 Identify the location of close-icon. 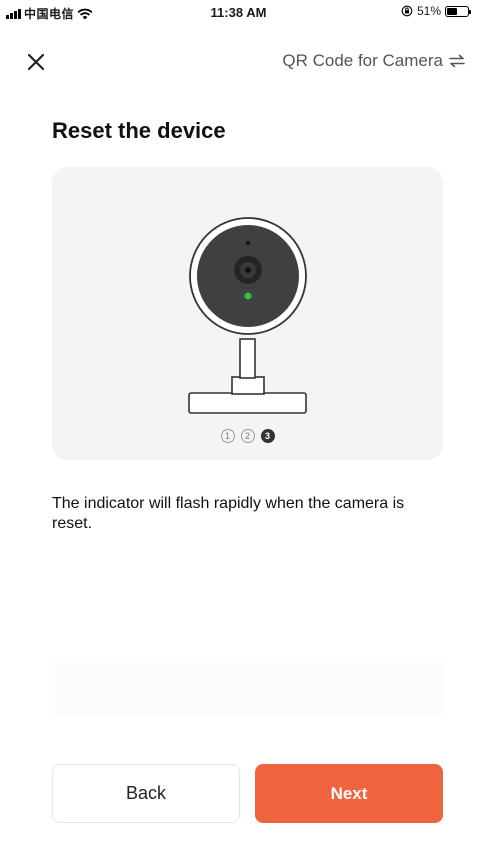
(36, 62).